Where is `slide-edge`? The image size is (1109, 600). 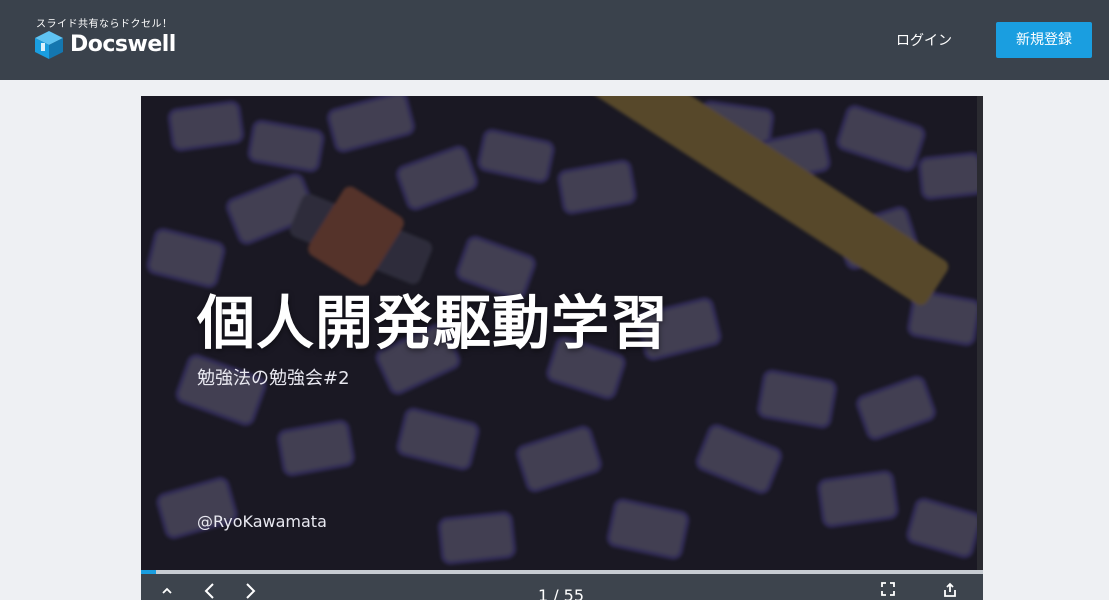
slide-edge is located at coordinates (980, 333).